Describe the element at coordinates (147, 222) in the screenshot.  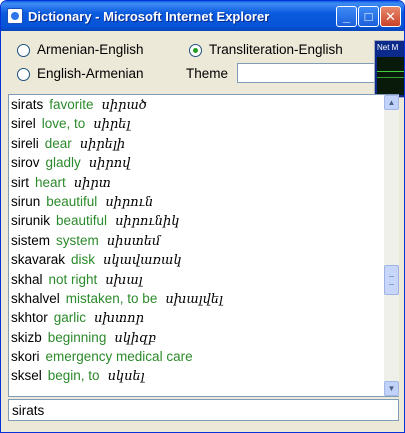
I see `entry-armenian: սիրունիկ` at that location.